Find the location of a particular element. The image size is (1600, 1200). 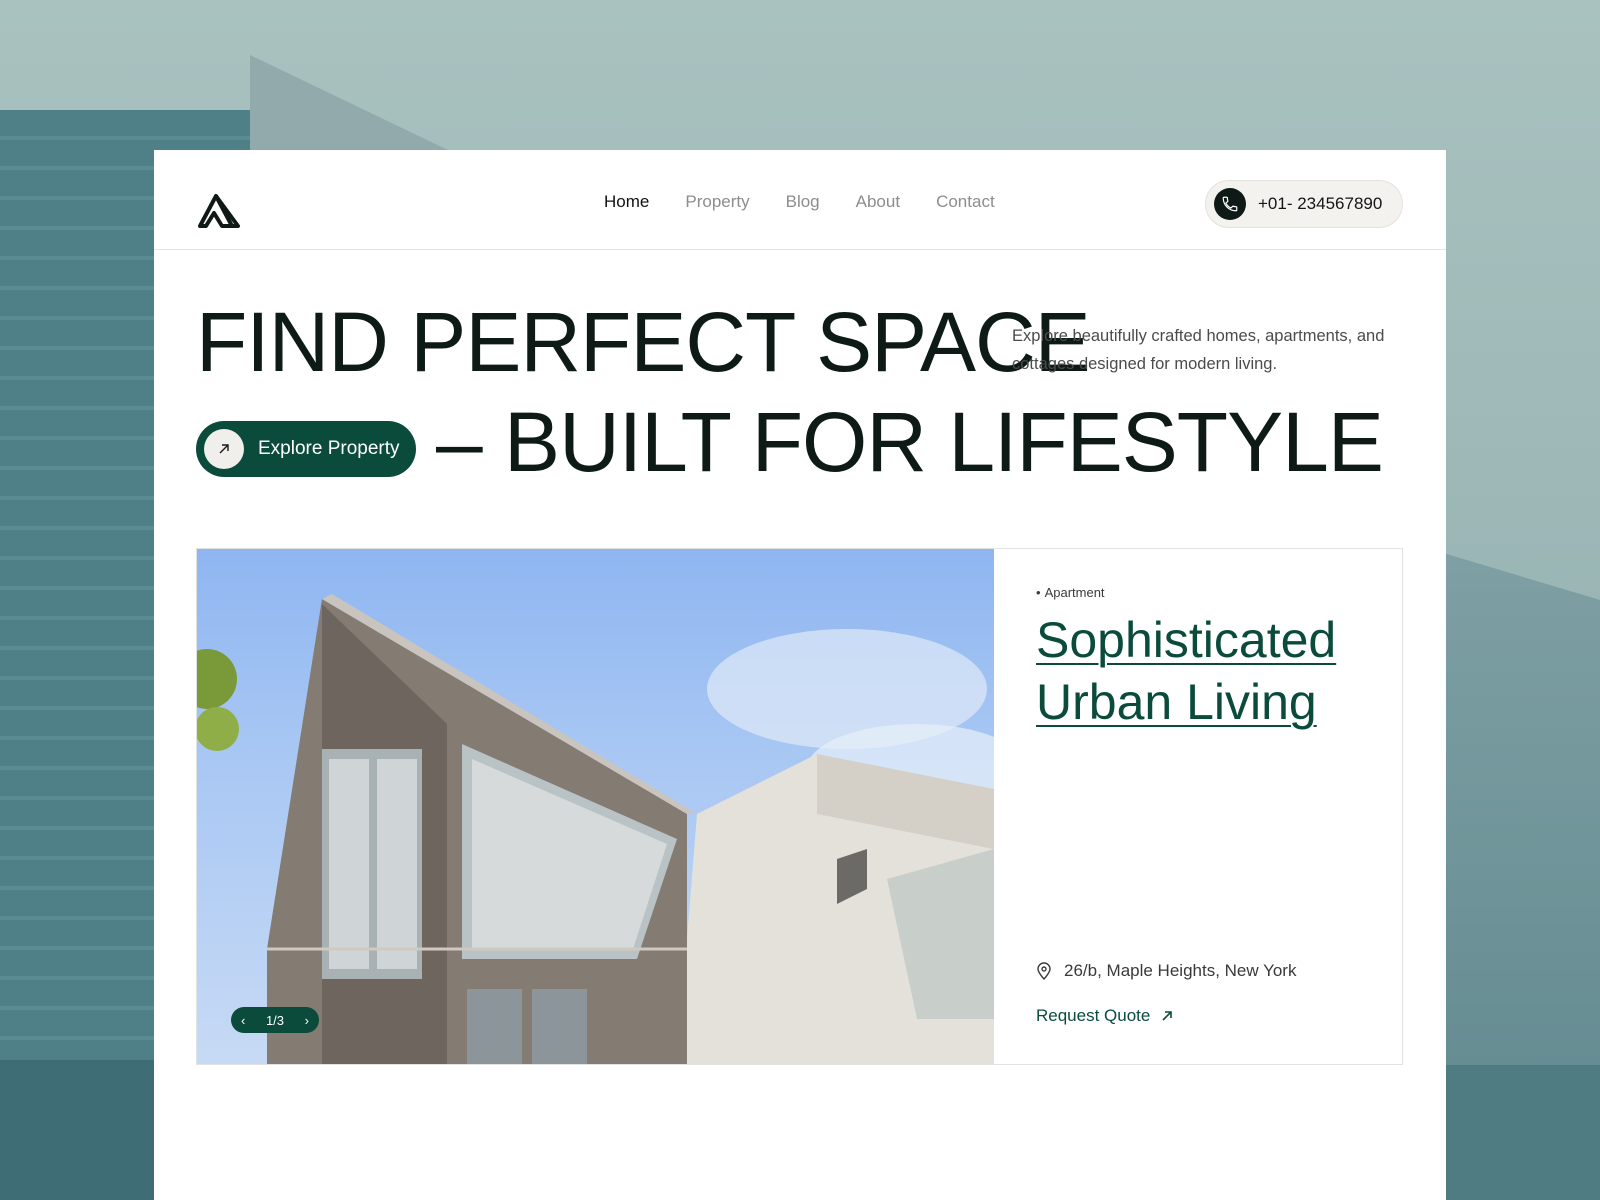

hero-heading-line1: FIND PERFECT SPACE is located at coordinates (643, 342).